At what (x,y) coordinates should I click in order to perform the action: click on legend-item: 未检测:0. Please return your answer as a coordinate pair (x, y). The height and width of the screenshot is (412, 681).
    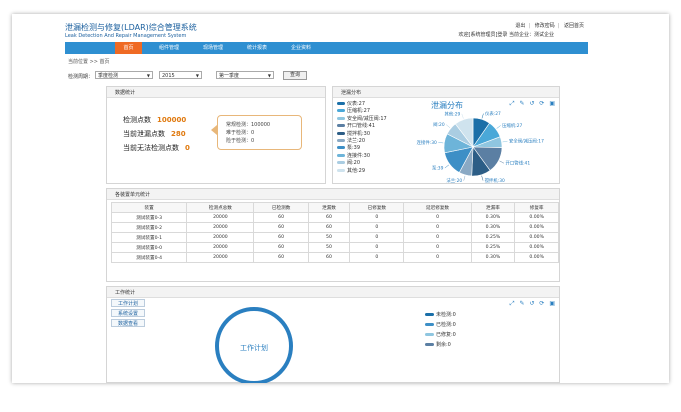
    Looking at the image, I should click on (440, 316).